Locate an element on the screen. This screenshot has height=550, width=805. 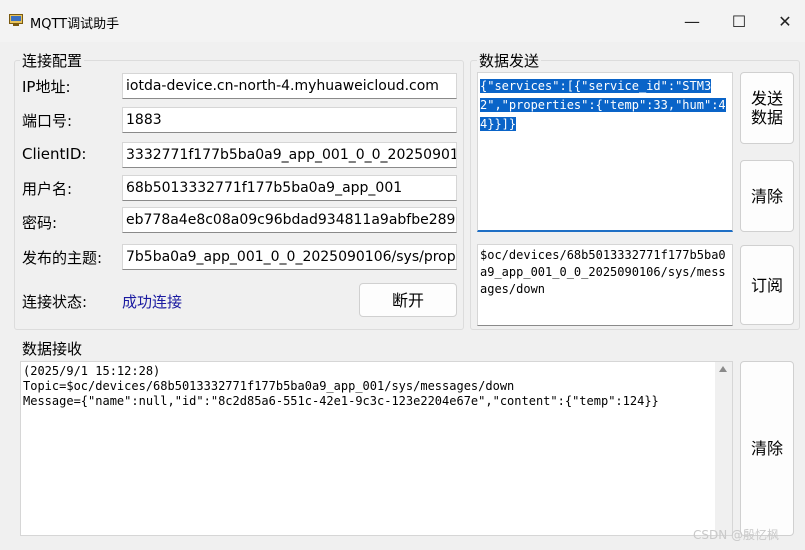
subscribe-button: 订阅 is located at coordinates (767, 285).